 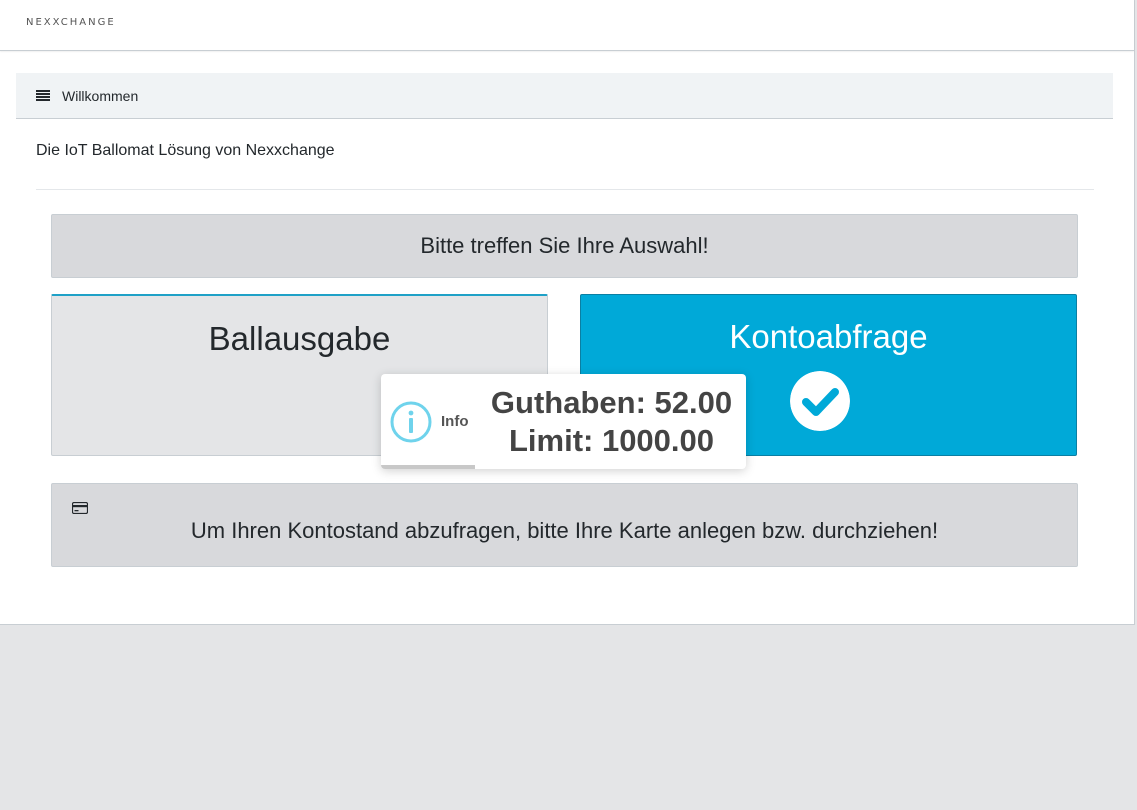 I want to click on menu-icon, so click(x=43, y=95).